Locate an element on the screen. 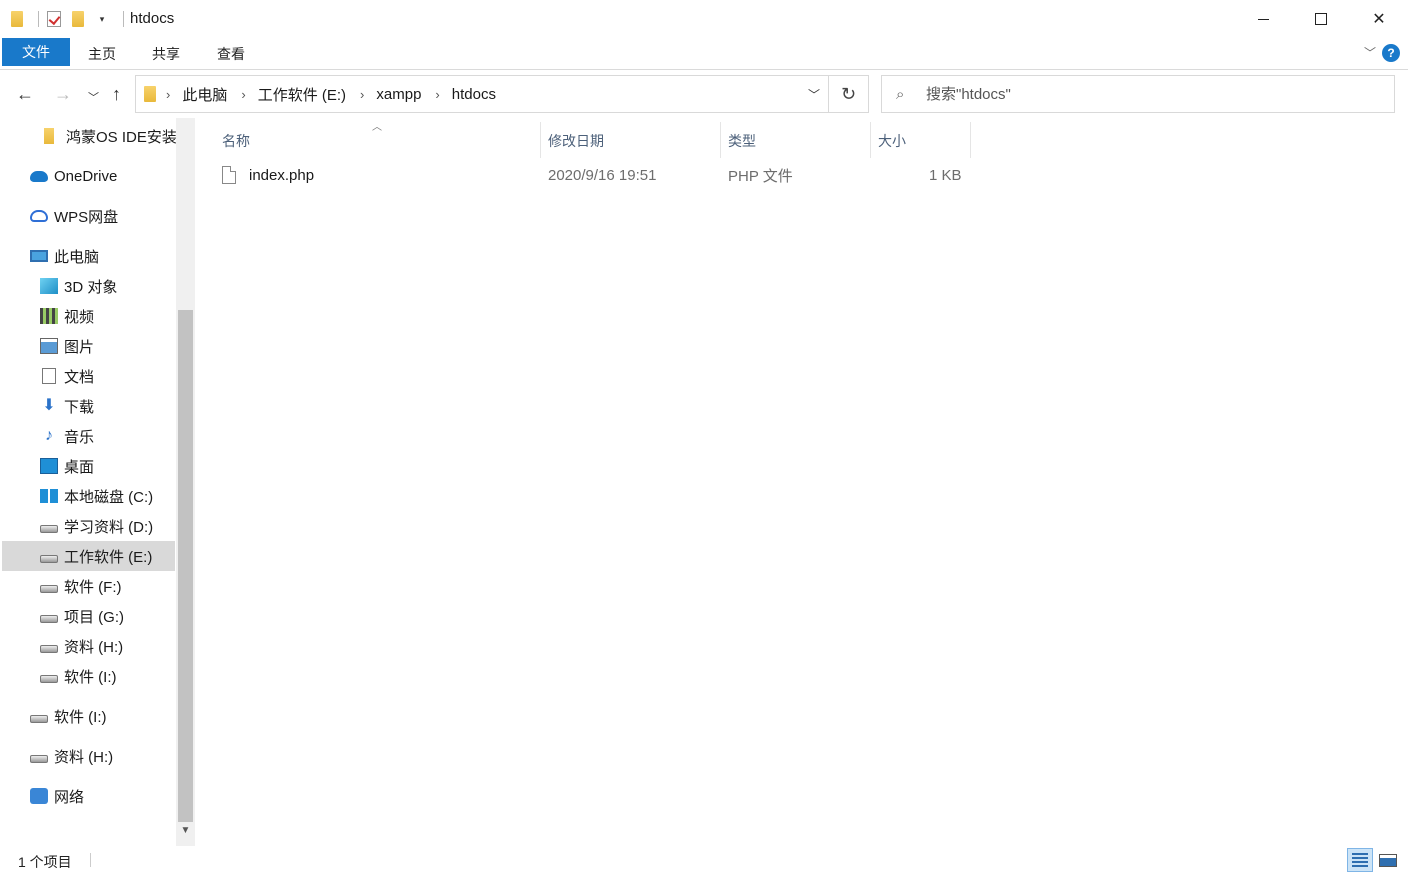  breadcrumb-htdocs: htdocs is located at coordinates (474, 94).